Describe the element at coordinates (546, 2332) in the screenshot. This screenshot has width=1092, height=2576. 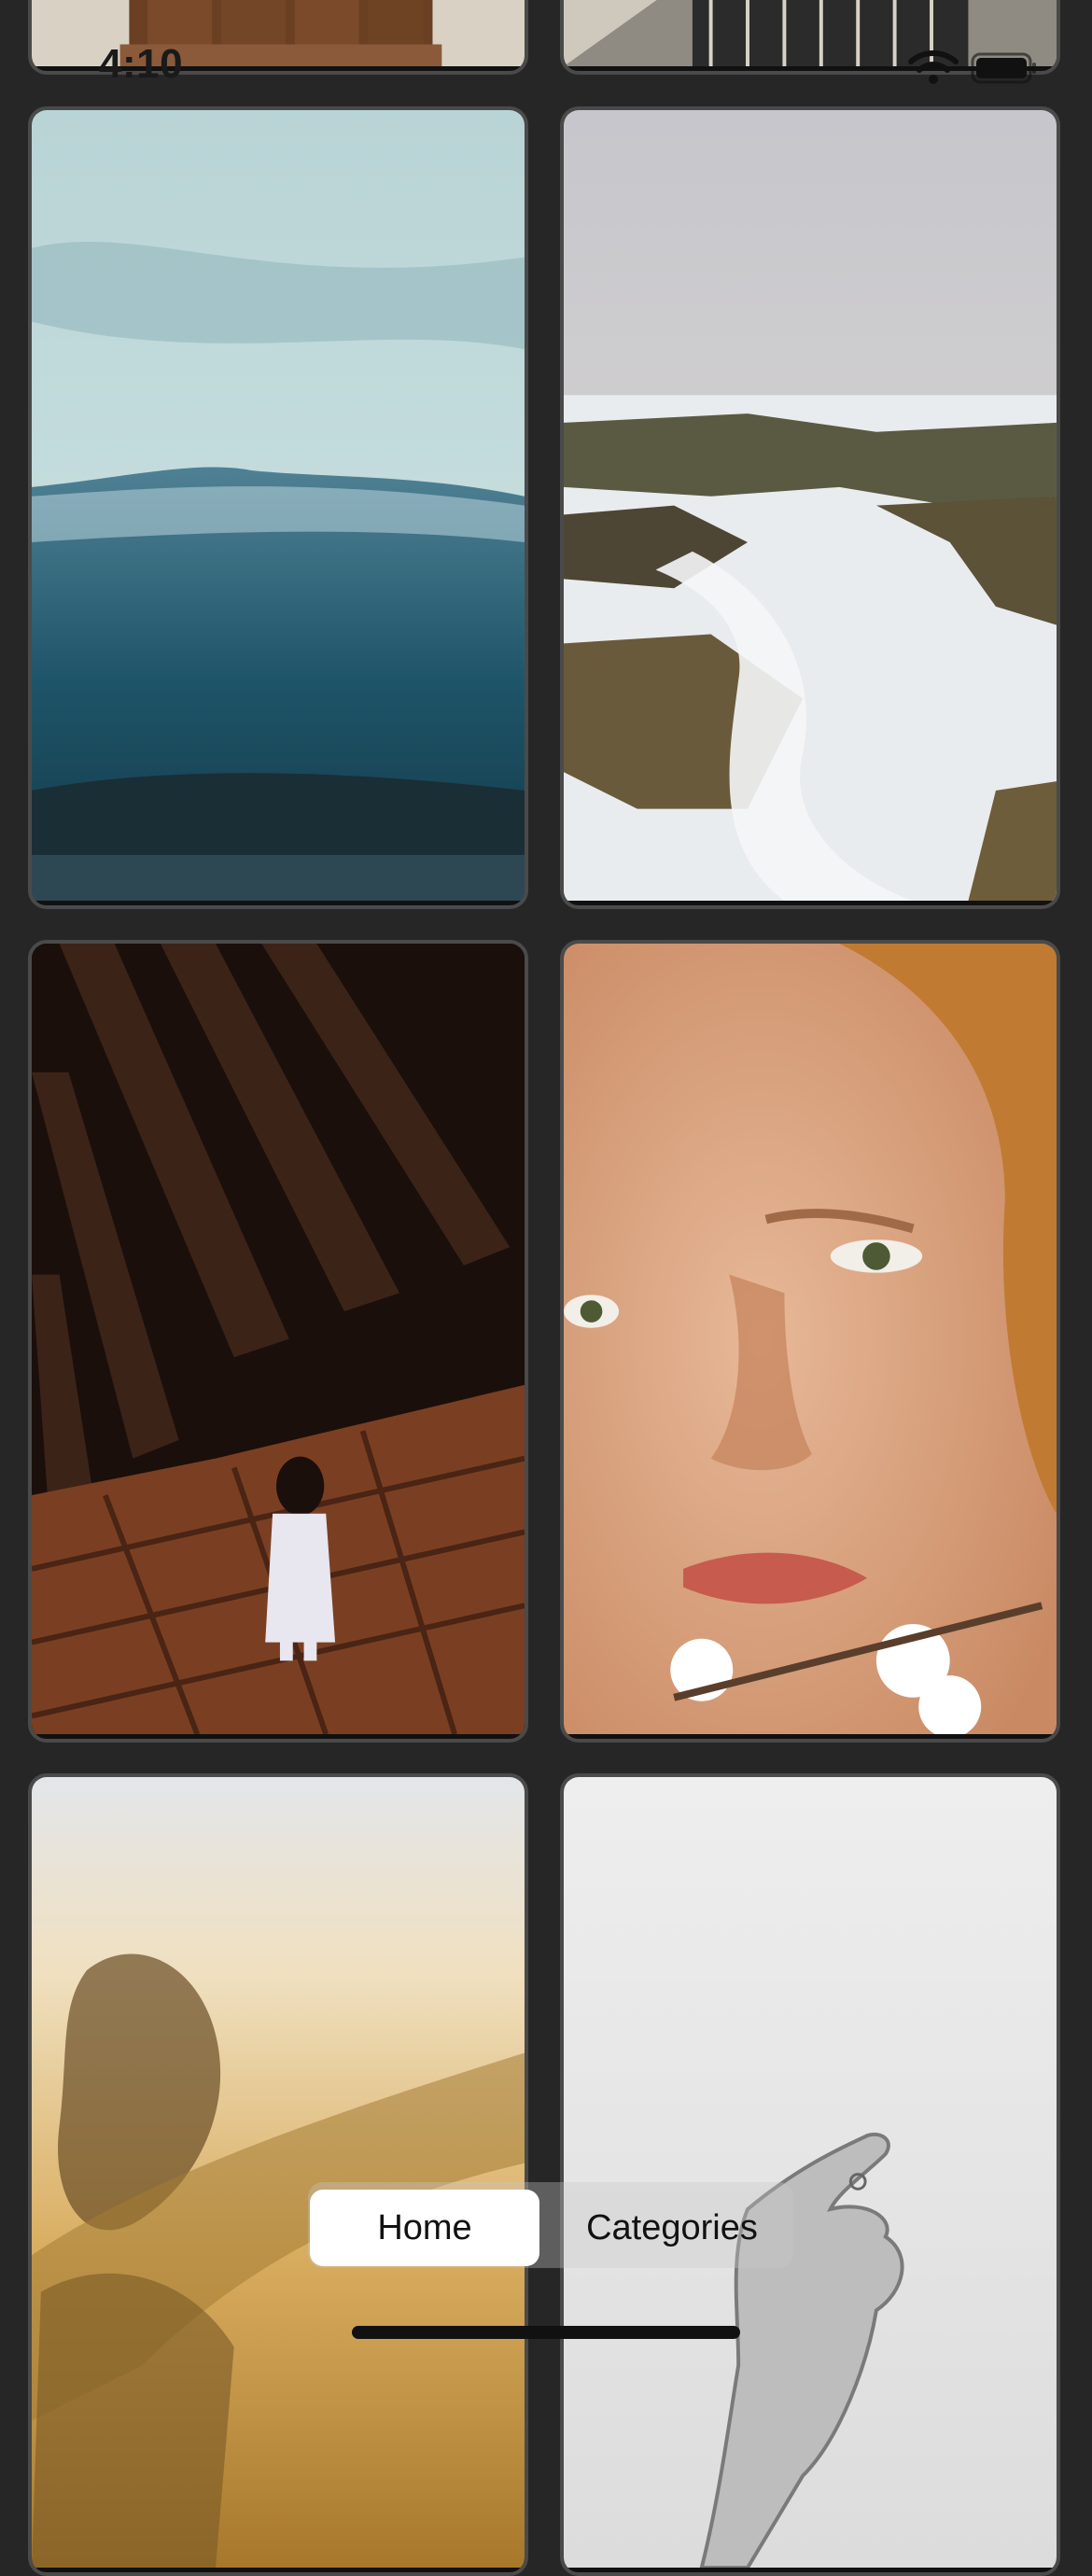
I see `home-indicator` at that location.